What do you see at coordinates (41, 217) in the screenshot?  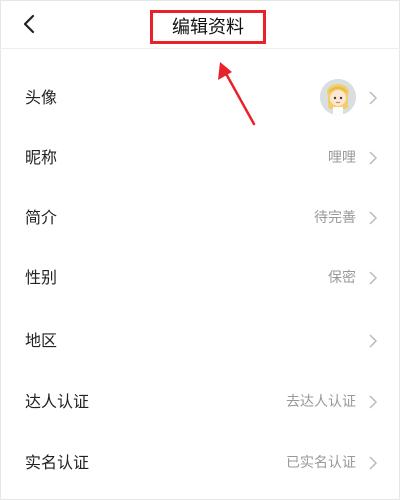 I see `row-label: 简介` at bounding box center [41, 217].